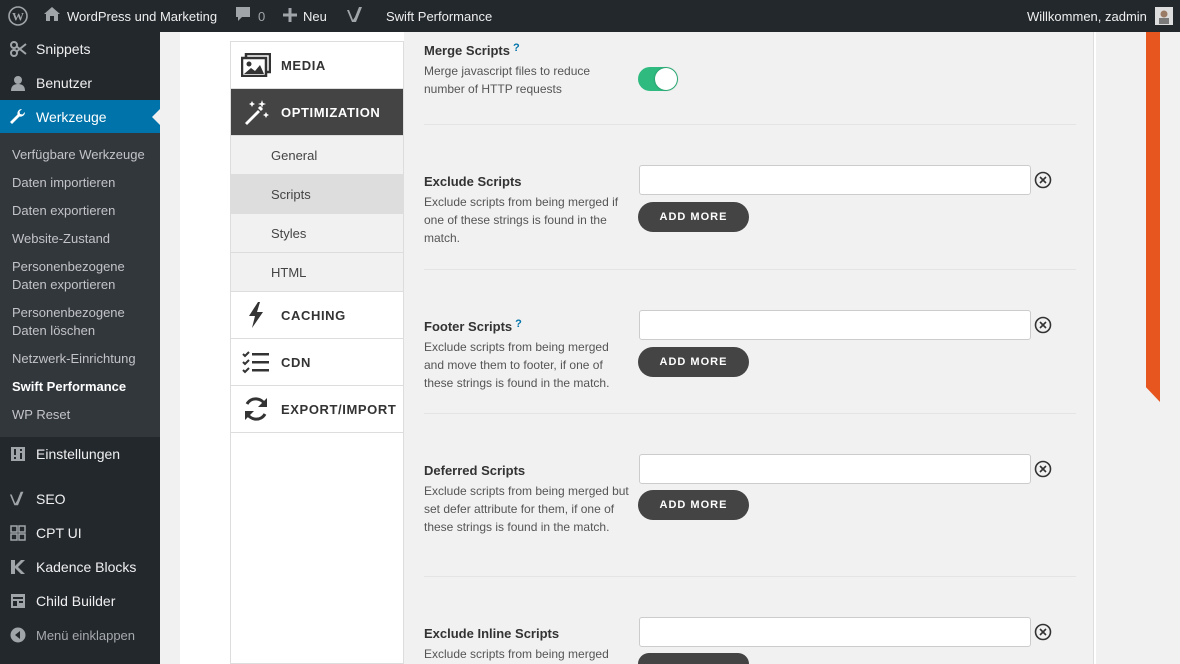 The width and height of the screenshot is (1180, 664). Describe the element at coordinates (18, 83) in the screenshot. I see `user-icon` at that location.